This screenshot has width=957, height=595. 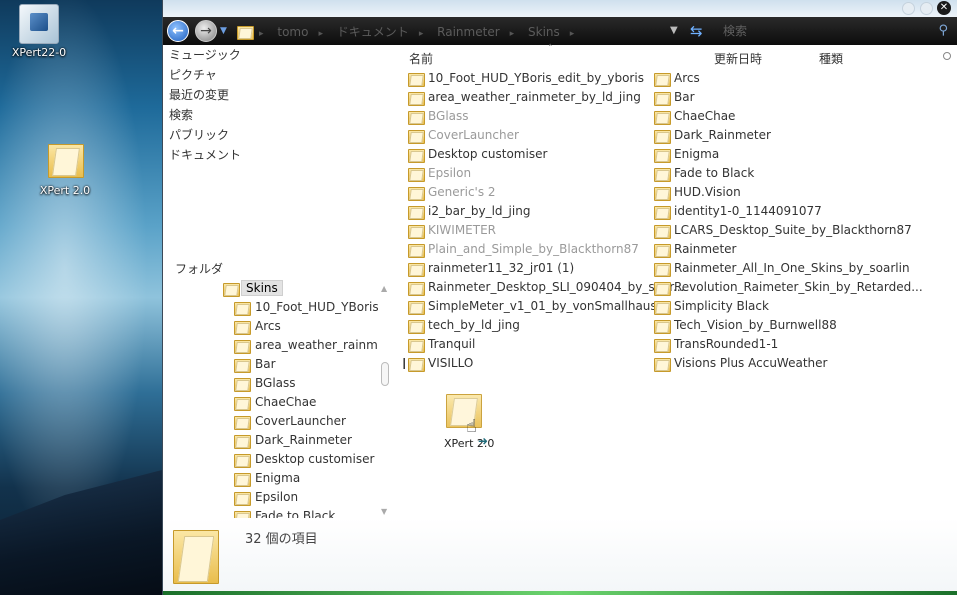 What do you see at coordinates (674, 97) in the screenshot?
I see `file-item: Bar` at bounding box center [674, 97].